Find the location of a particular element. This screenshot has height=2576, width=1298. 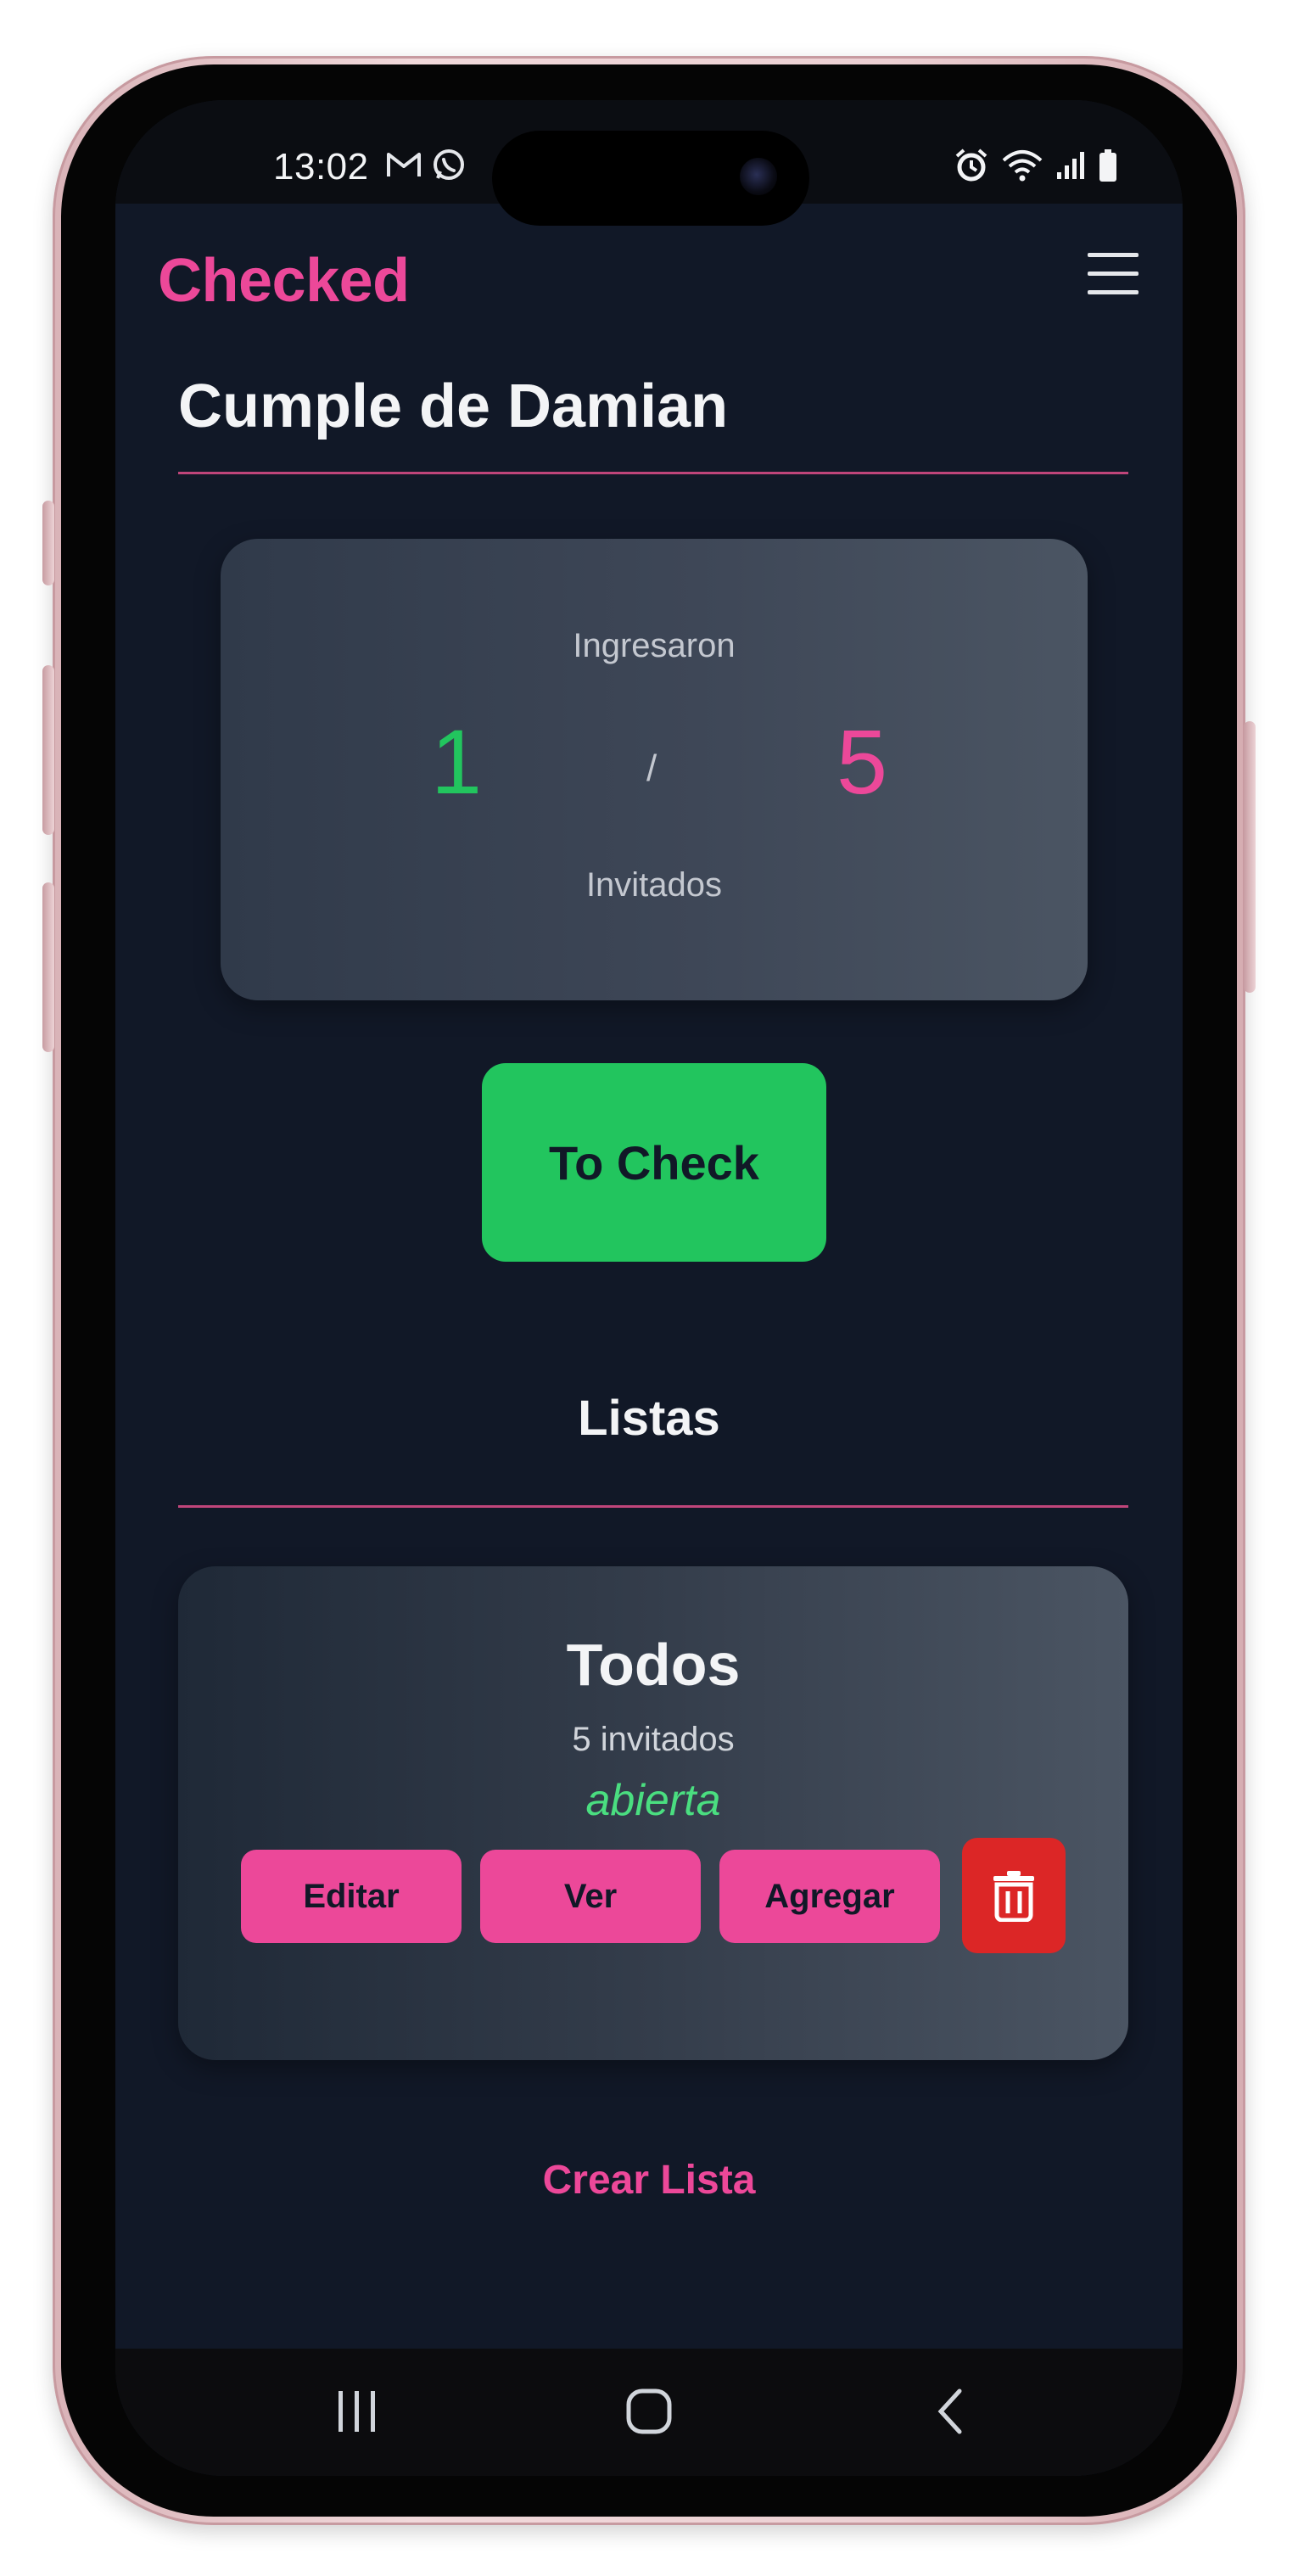

volume-up-button is located at coordinates (48, 750).